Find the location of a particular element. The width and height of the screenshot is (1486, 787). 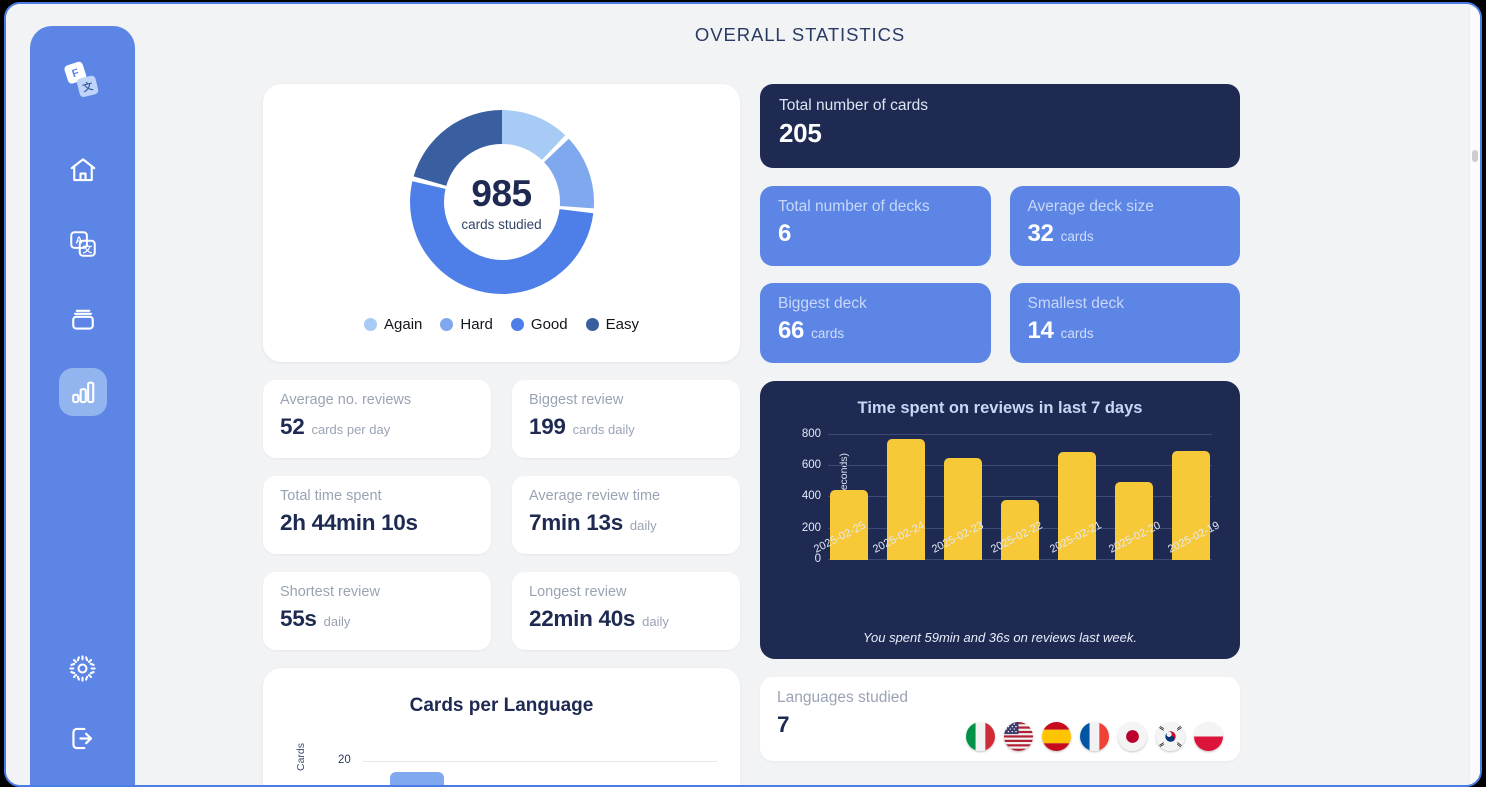

cards-per-language-bar is located at coordinates (417, 778).